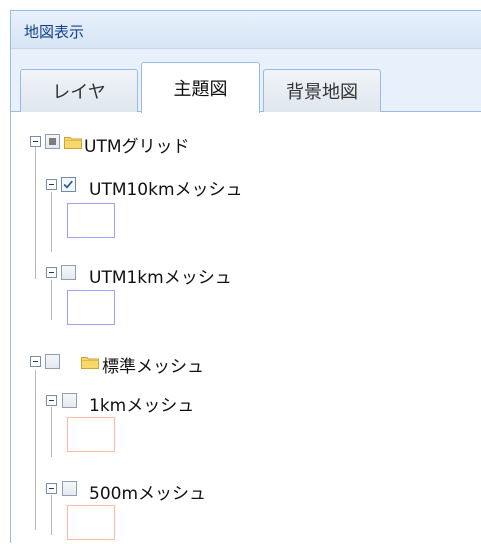 This screenshot has width=481, height=544. What do you see at coordinates (166, 187) in the screenshot?
I see `layer-utm10km-label: UTM10kmメッシュ` at bounding box center [166, 187].